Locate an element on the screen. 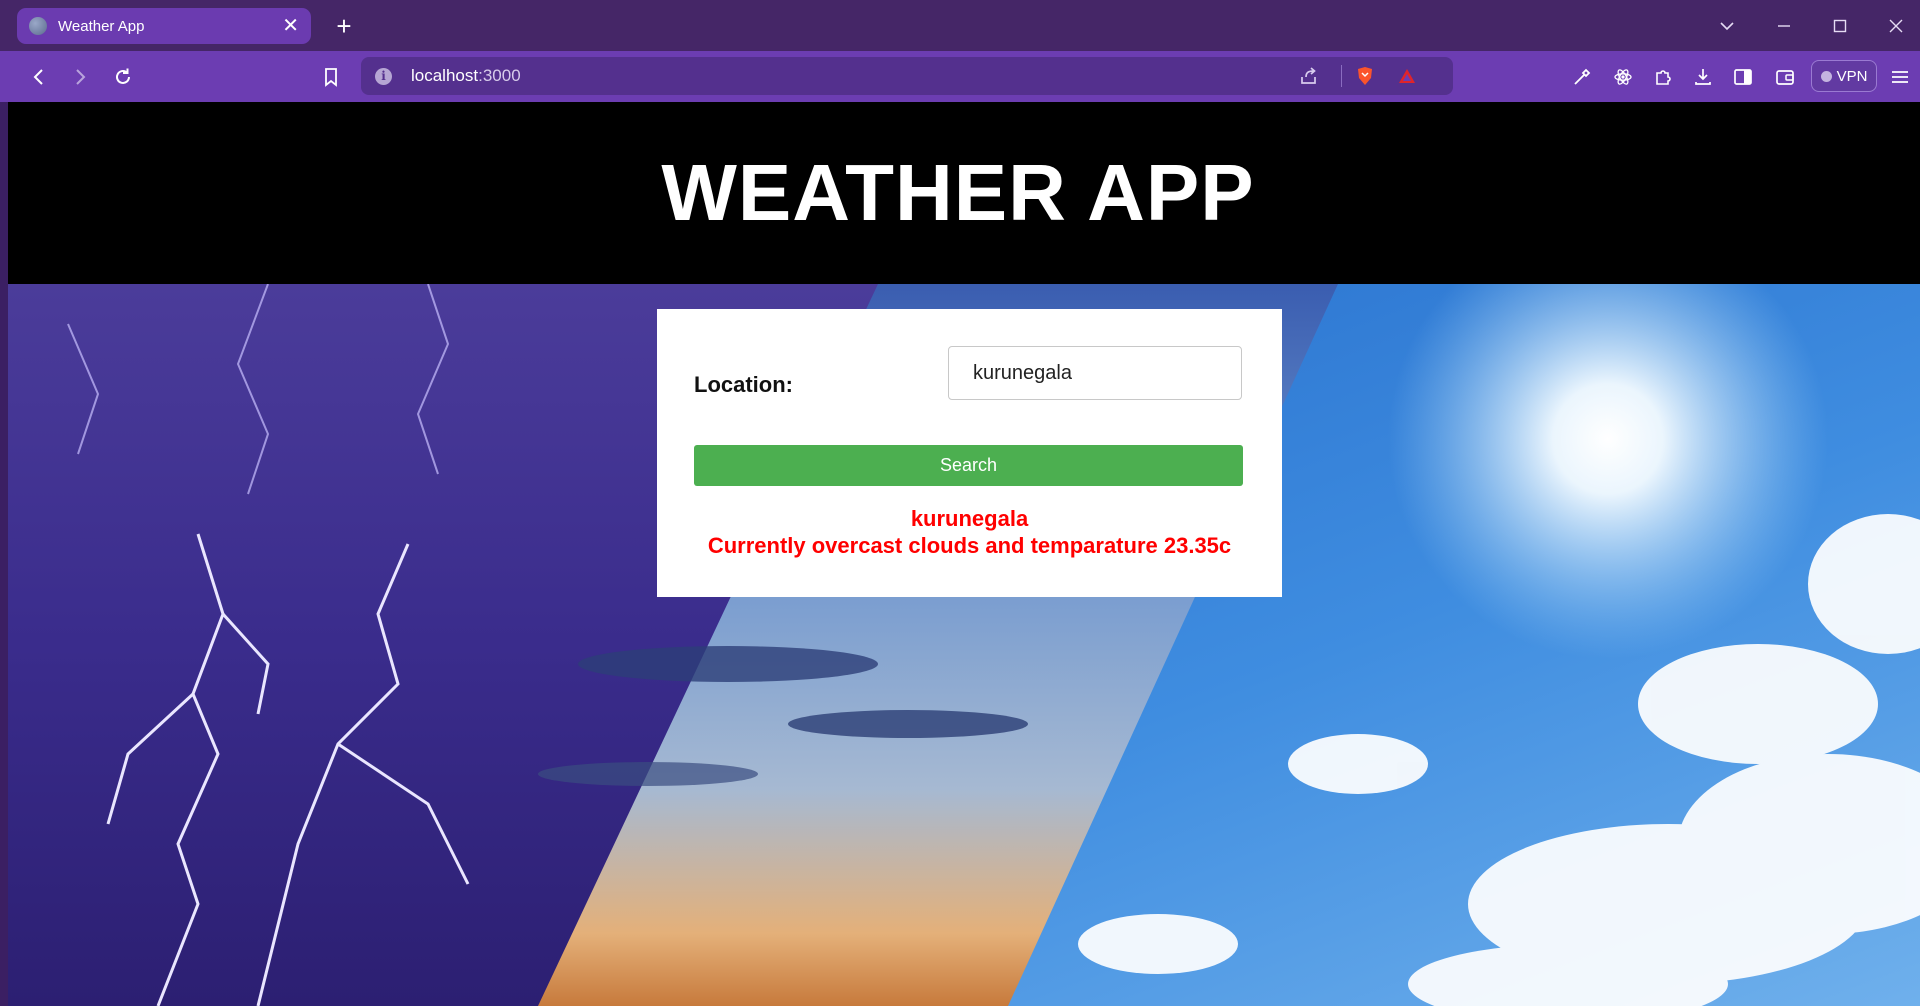 This screenshot has width=1920, height=1006. reload-icon is located at coordinates (123, 77).